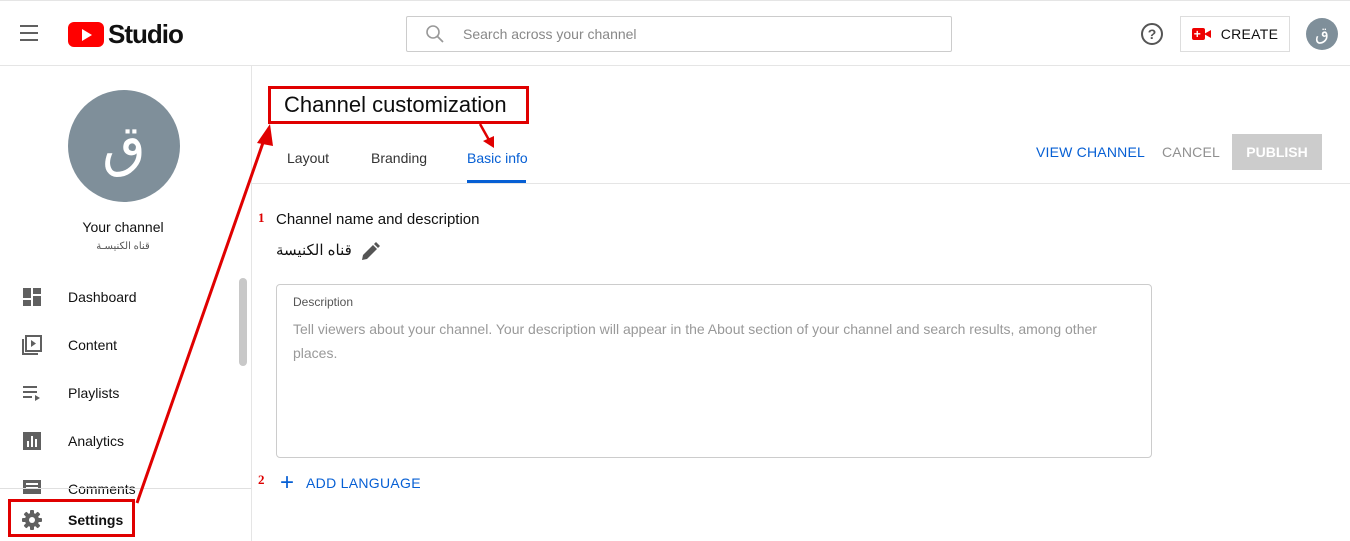  I want to click on description-label: Description, so click(323, 302).